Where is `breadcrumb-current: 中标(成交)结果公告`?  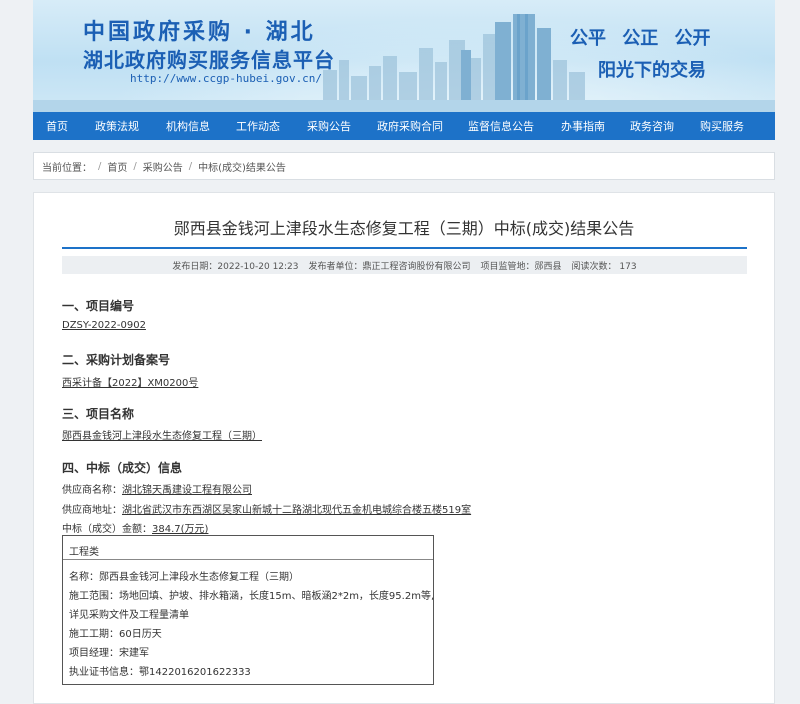
breadcrumb-current: 中标(成交)结果公告 is located at coordinates (242, 166).